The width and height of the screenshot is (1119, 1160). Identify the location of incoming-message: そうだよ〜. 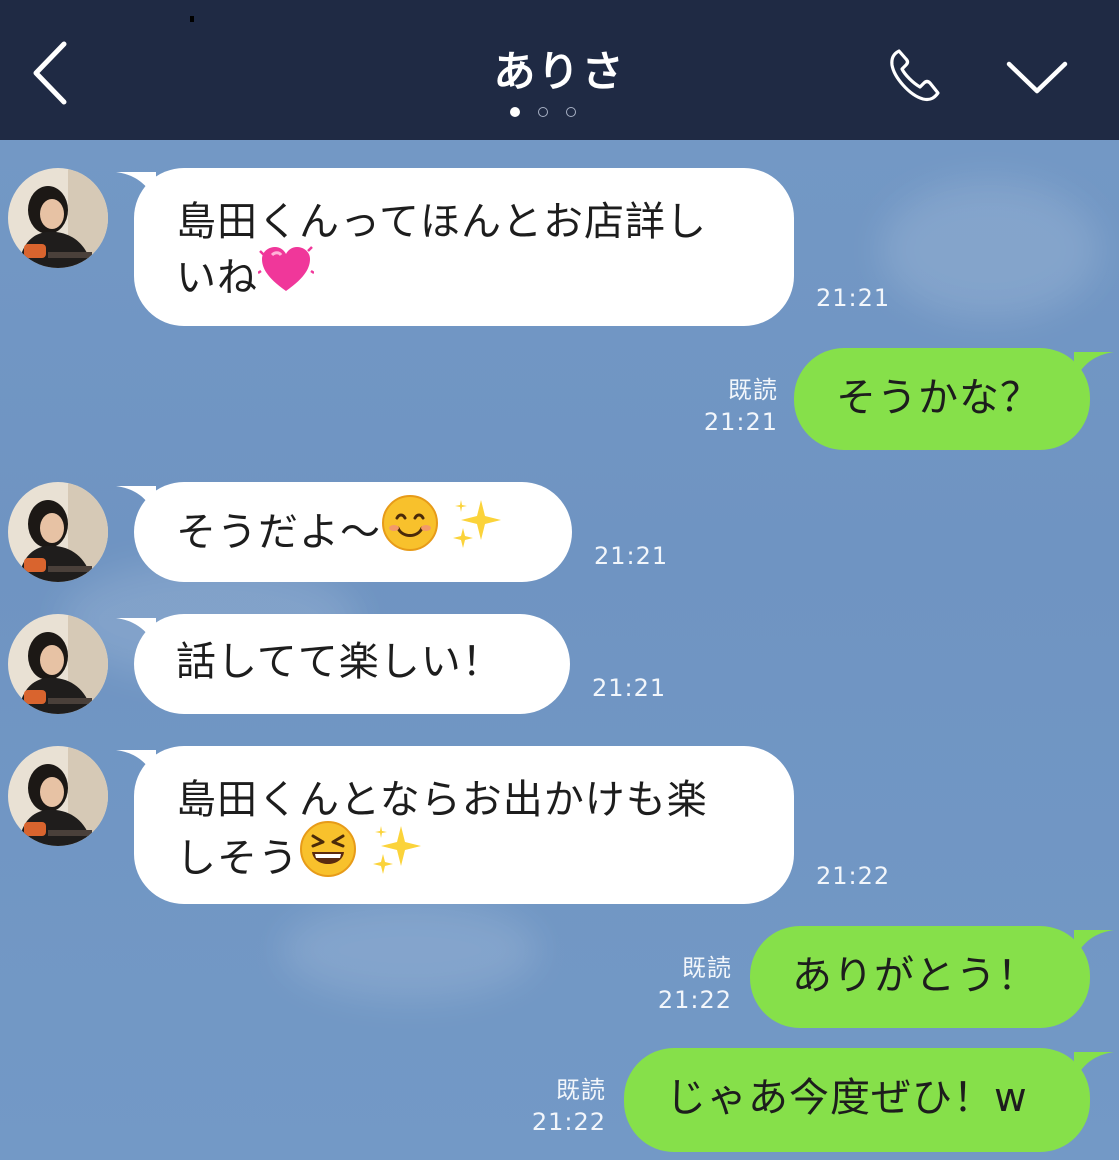
(353, 532).